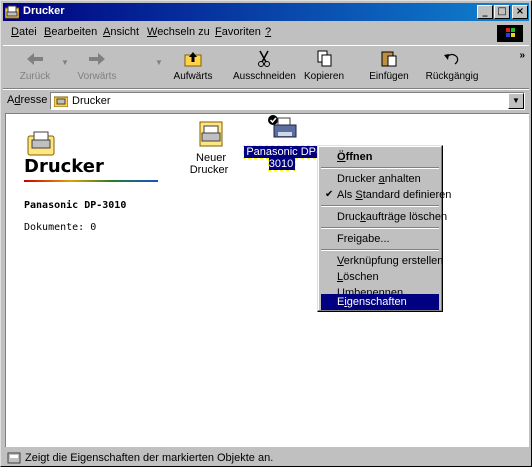  What do you see at coordinates (91, 101) in the screenshot?
I see `address-value: Drucker` at bounding box center [91, 101].